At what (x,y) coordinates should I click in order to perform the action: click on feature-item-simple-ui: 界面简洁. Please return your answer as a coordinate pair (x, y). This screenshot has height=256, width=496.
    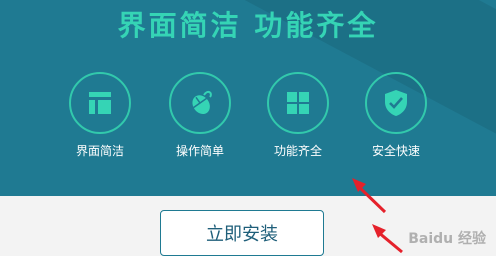
    Looking at the image, I should click on (100, 115).